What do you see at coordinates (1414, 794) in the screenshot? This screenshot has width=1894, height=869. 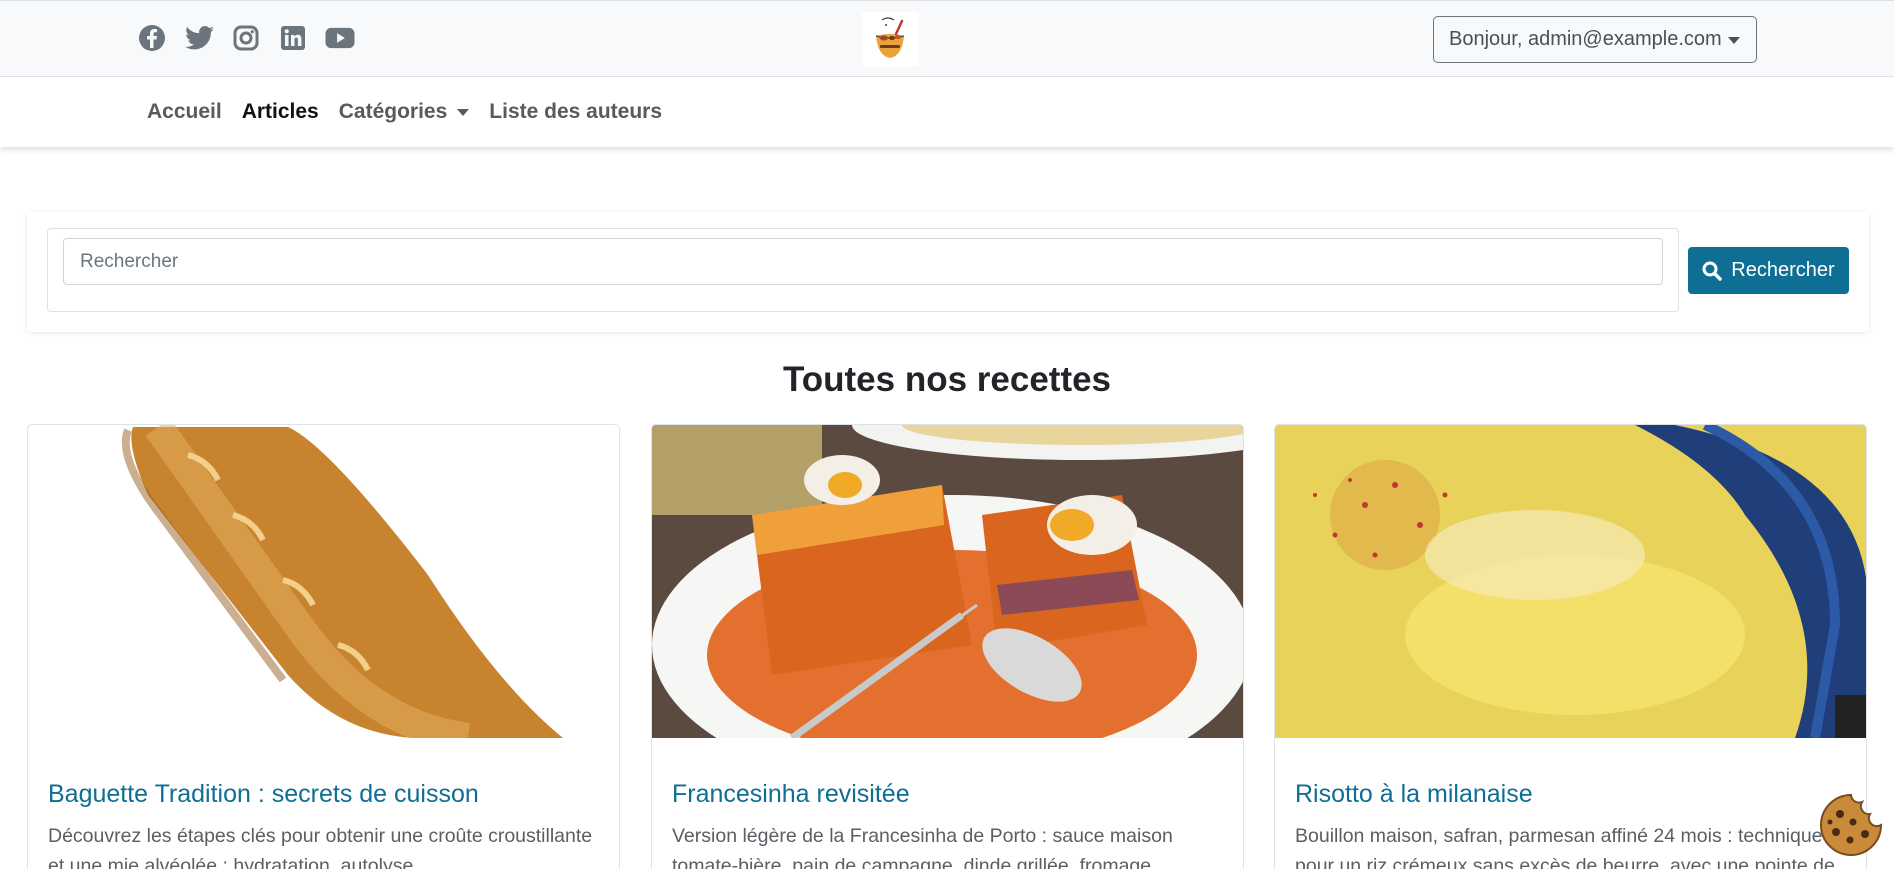 I see `card-title: Risotto à la milanaise` at bounding box center [1414, 794].